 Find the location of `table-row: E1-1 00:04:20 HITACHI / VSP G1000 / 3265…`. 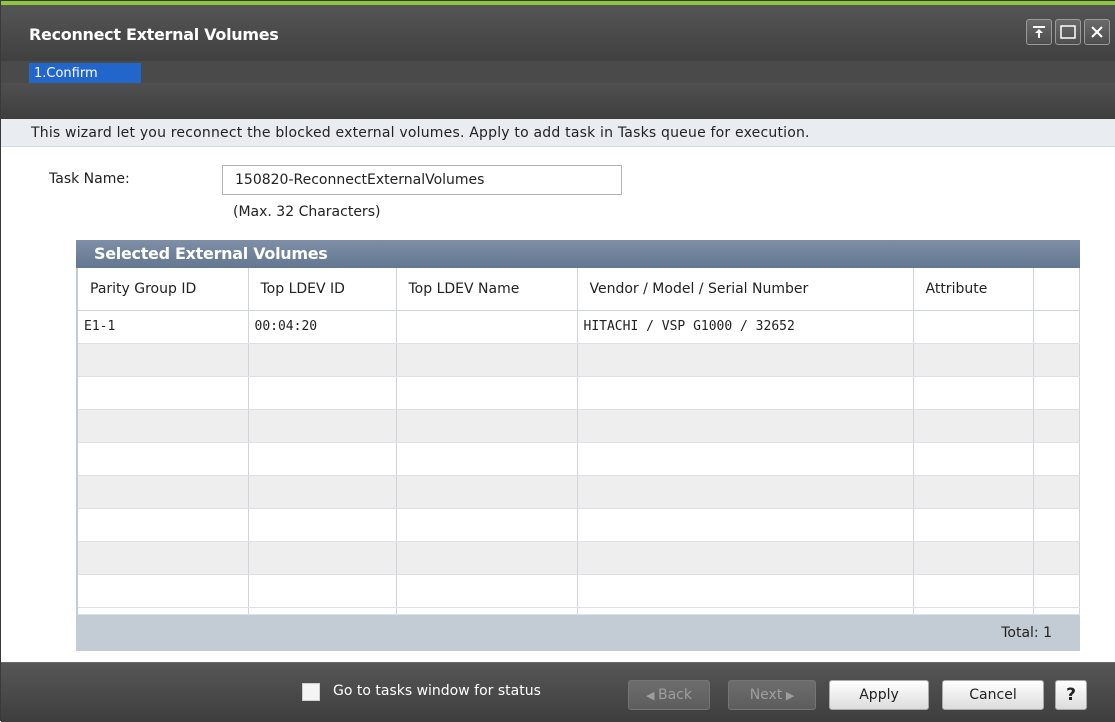

table-row: E1-1 00:04:20 HITACHI / VSP G1000 / 3265… is located at coordinates (579, 327).